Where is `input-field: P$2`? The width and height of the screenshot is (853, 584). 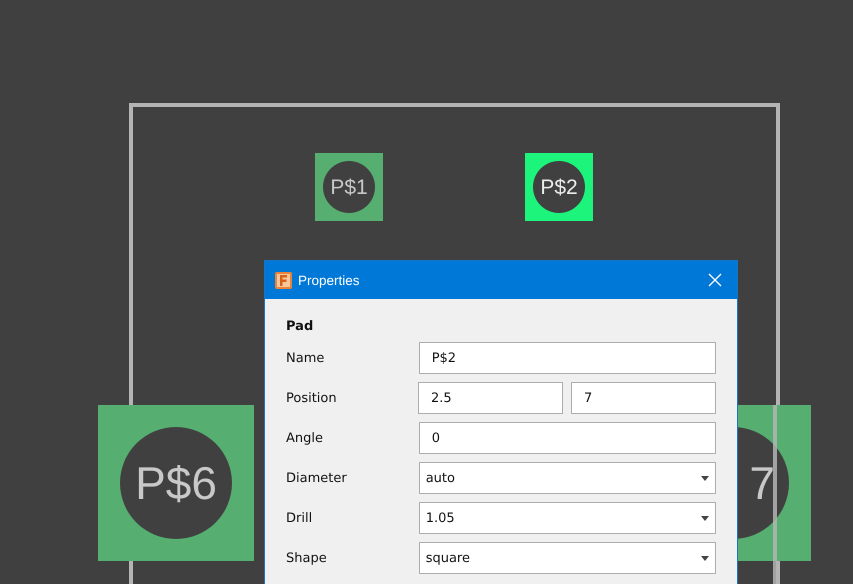
input-field: P$2 is located at coordinates (567, 358).